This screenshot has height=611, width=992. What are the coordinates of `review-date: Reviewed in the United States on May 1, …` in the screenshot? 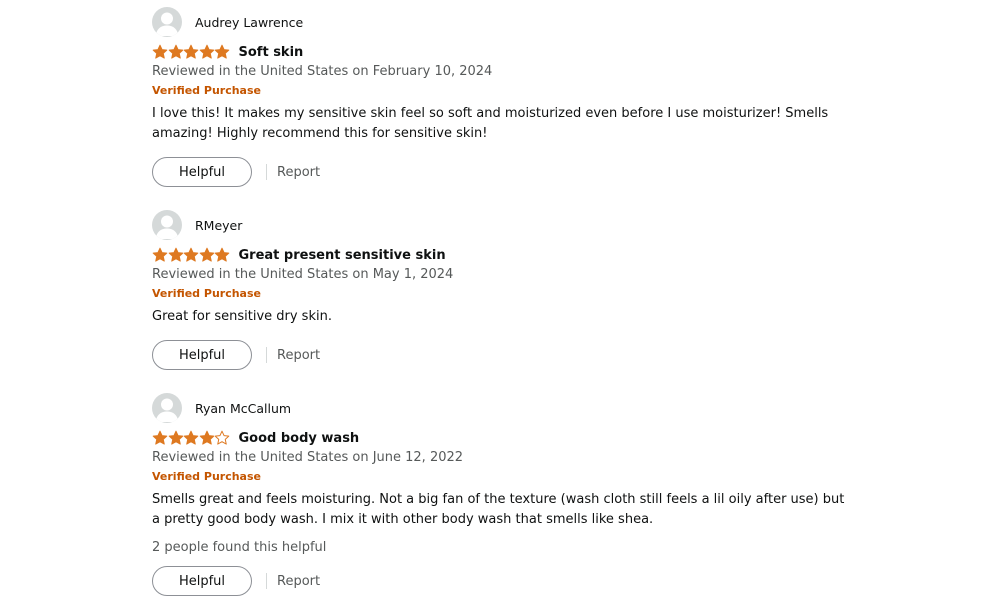 It's located at (303, 274).